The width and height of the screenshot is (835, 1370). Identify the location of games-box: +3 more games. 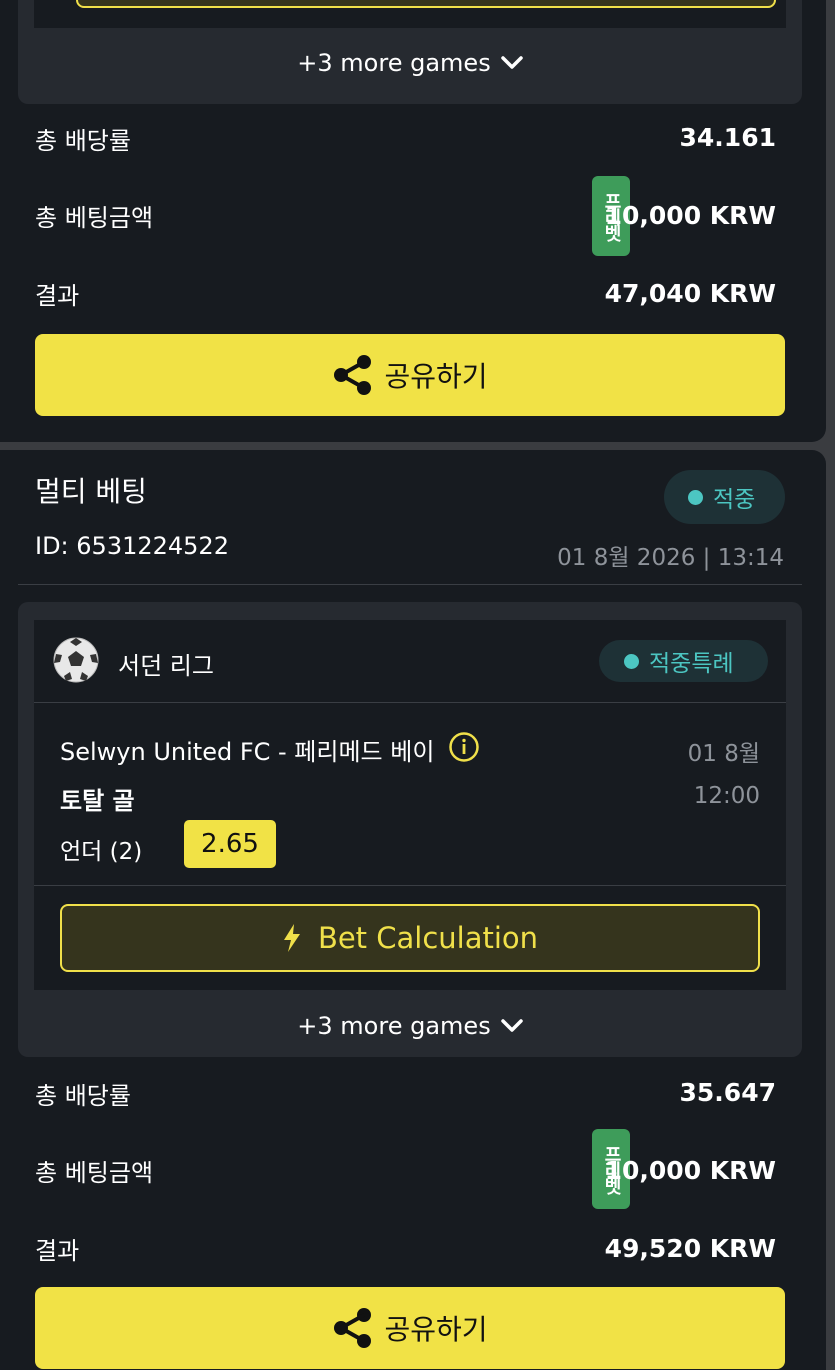
(410, 52).